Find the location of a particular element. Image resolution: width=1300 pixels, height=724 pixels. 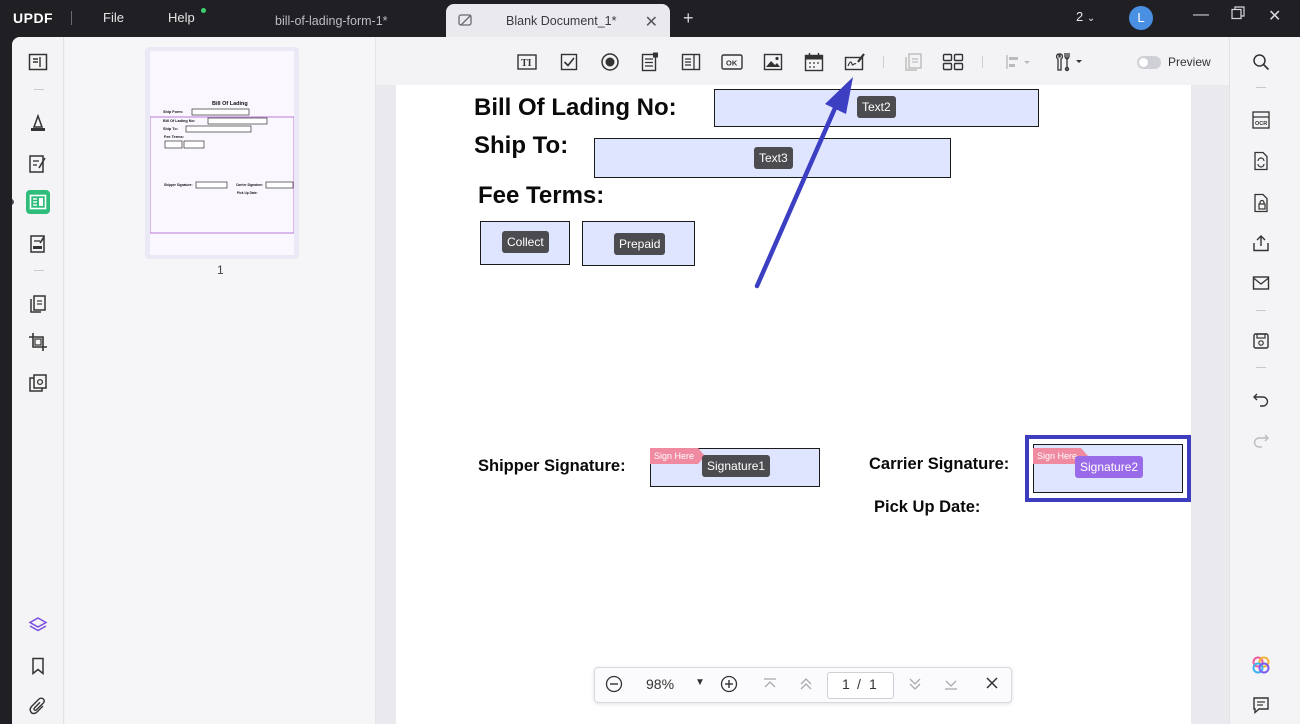

window-count: 2 ⌄ is located at coordinates (1085, 16).